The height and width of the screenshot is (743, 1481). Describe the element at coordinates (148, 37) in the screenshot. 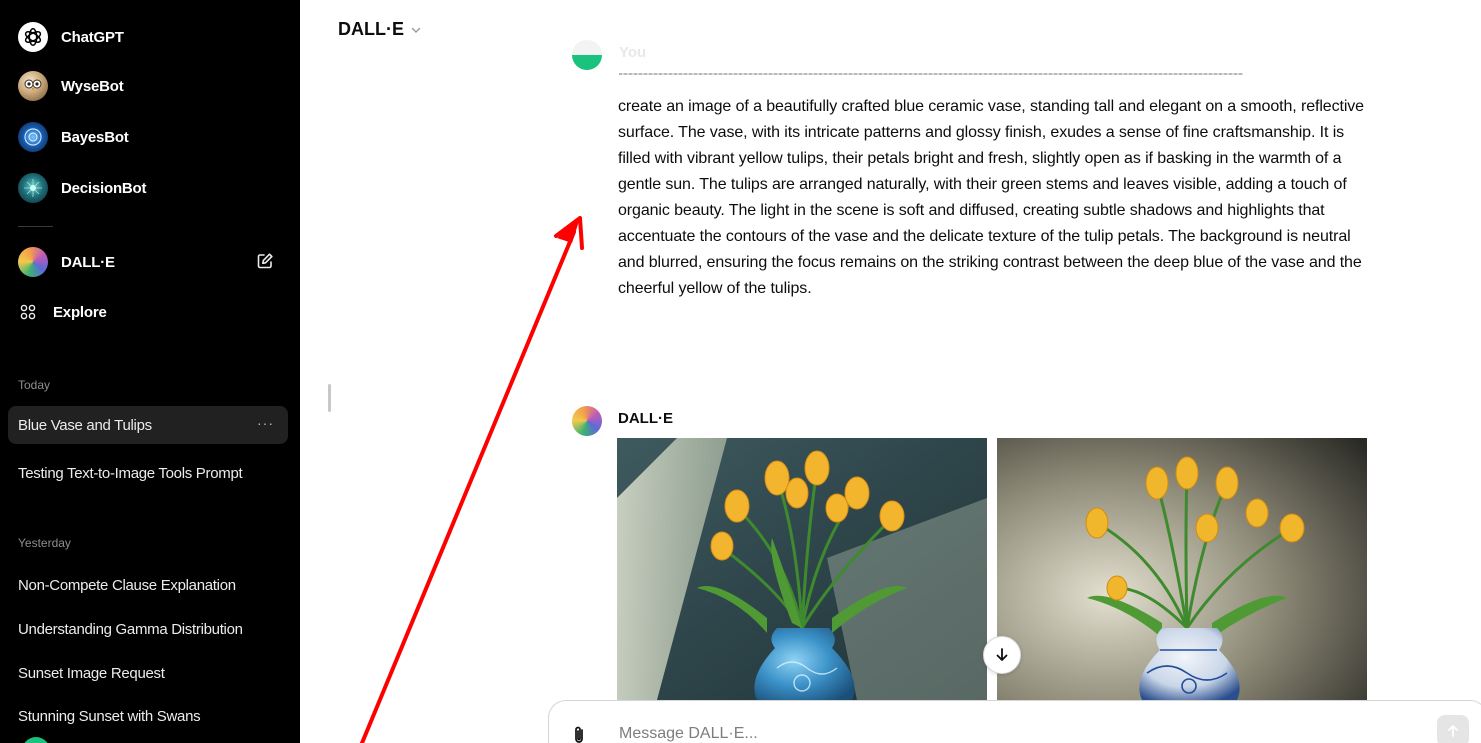

I see `gpt-item-chatgpt: ChatGPT` at that location.